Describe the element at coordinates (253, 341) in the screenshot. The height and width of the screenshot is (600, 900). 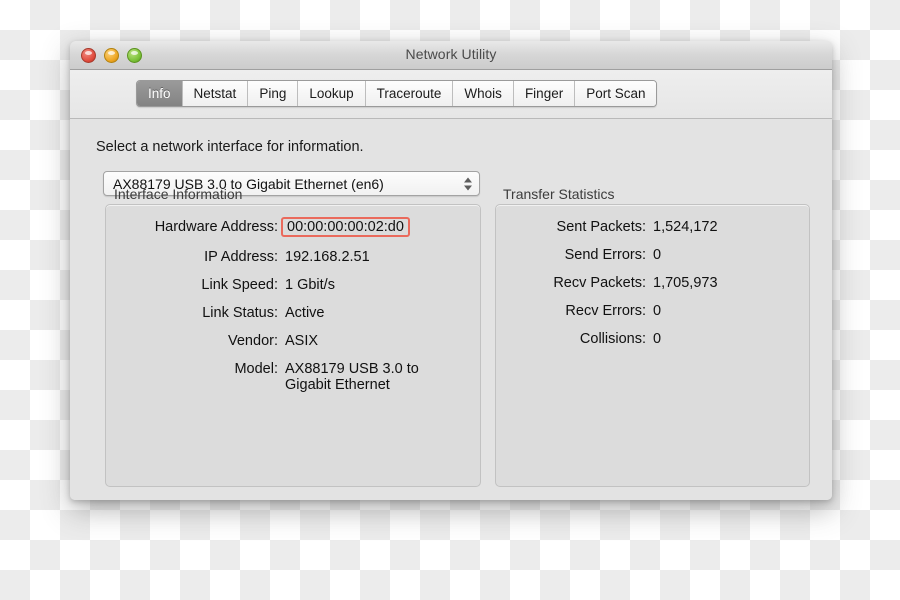
I see `interface-info-label: Vendor:` at that location.